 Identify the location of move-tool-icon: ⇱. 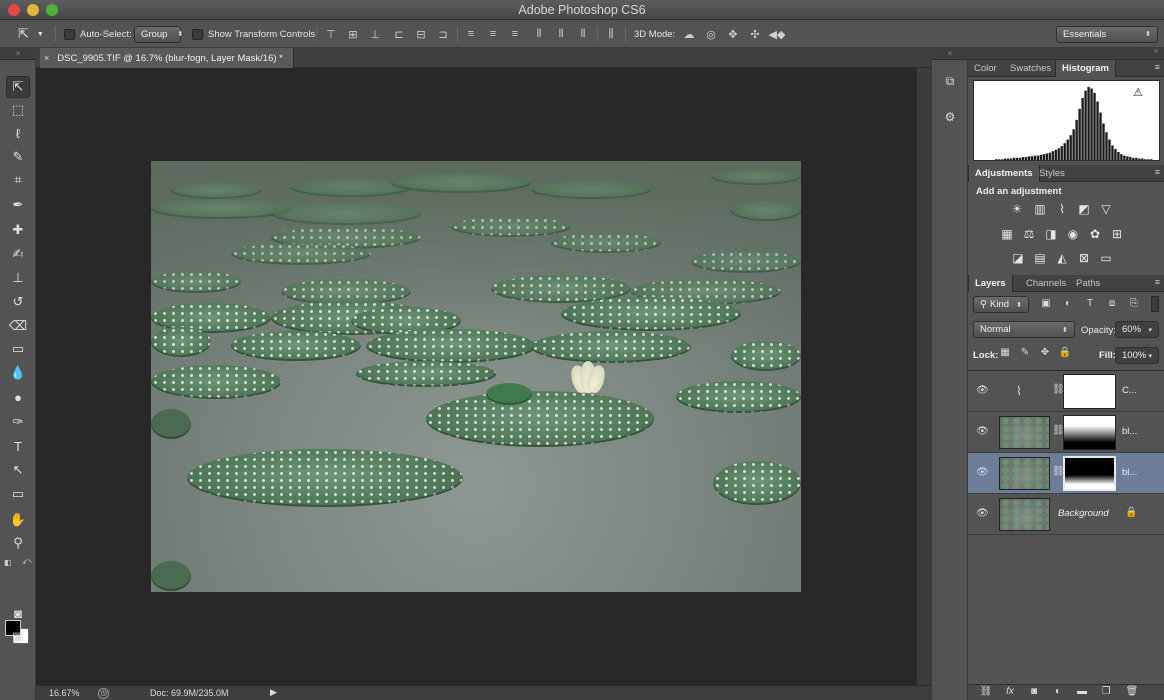
(18, 87).